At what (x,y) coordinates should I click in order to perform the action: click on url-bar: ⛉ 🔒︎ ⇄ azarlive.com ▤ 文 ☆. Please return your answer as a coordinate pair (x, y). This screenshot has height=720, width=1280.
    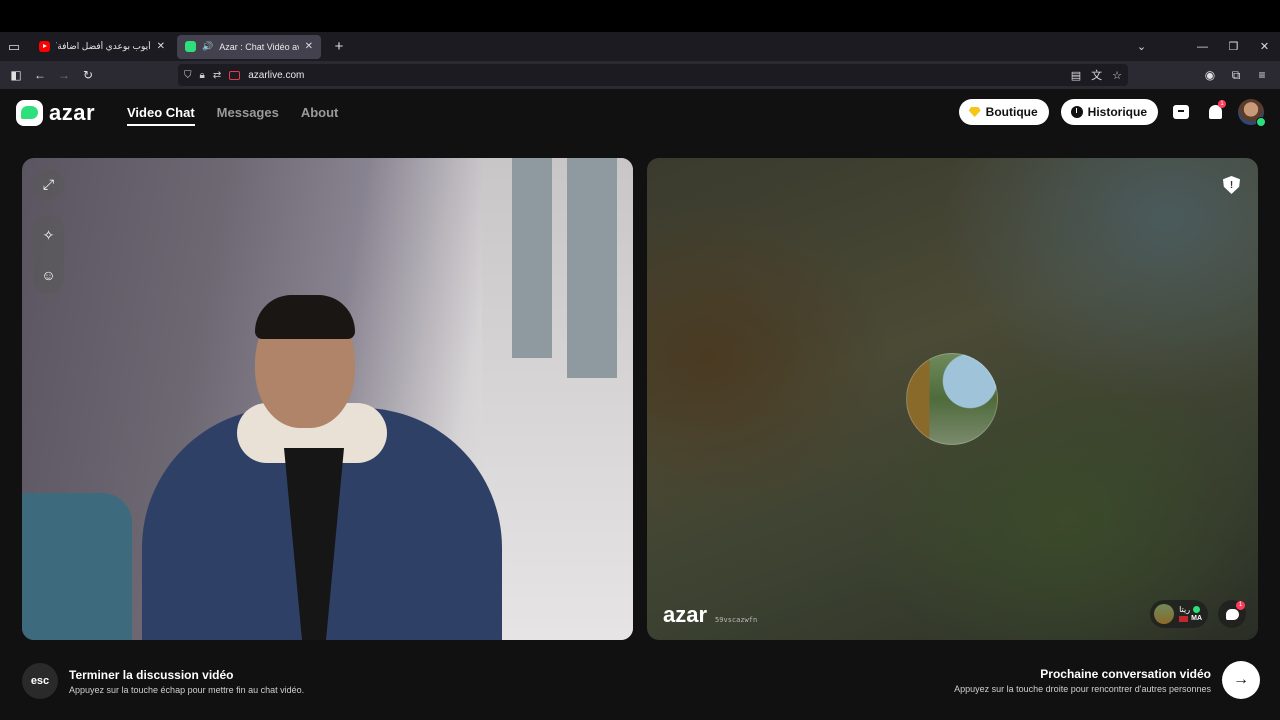
    Looking at the image, I should click on (653, 75).